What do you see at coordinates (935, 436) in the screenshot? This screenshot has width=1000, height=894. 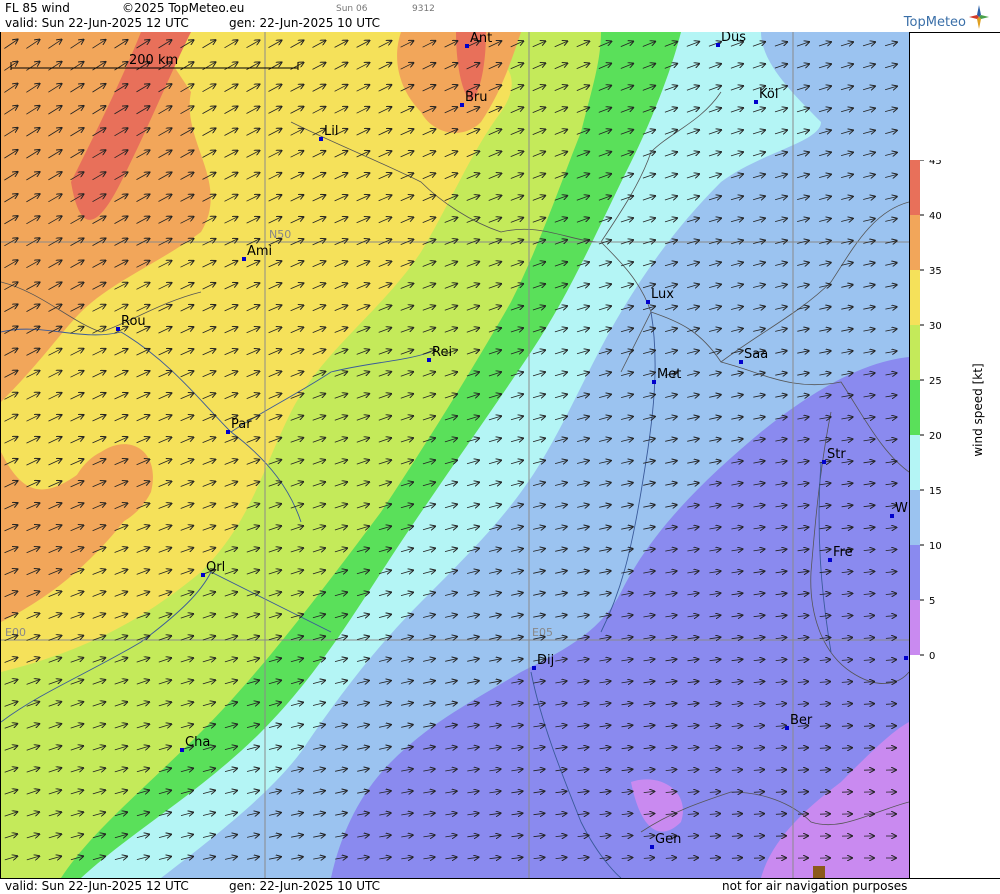 I see `legend-tick-label: 20` at bounding box center [935, 436].